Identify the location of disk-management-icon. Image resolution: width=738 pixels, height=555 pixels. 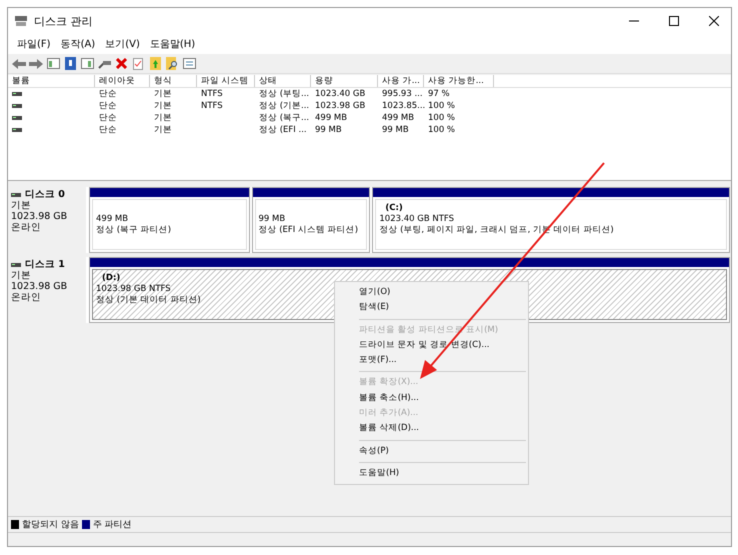
(21, 21).